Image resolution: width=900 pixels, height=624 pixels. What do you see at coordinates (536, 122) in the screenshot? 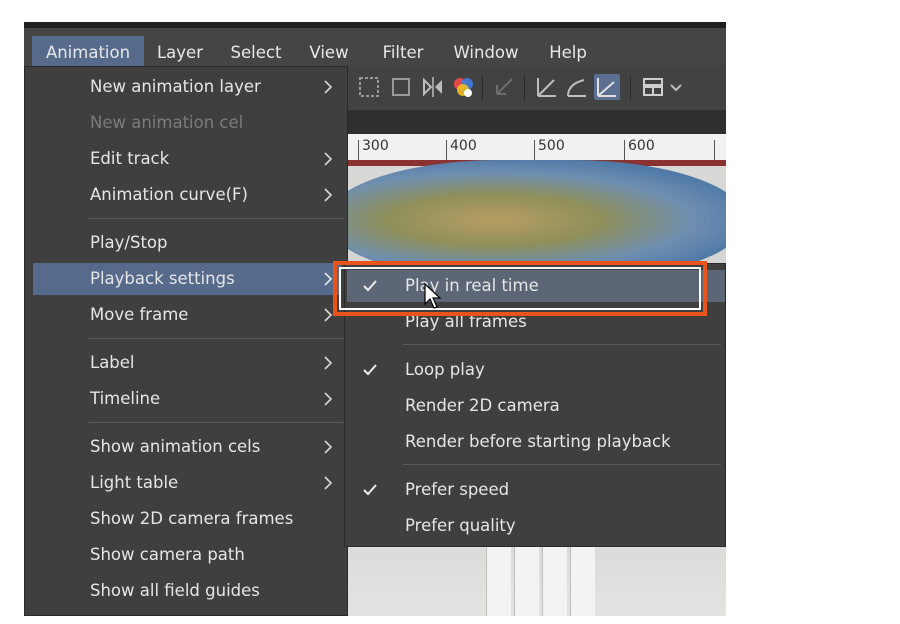
I see `panel-header-band` at bounding box center [536, 122].